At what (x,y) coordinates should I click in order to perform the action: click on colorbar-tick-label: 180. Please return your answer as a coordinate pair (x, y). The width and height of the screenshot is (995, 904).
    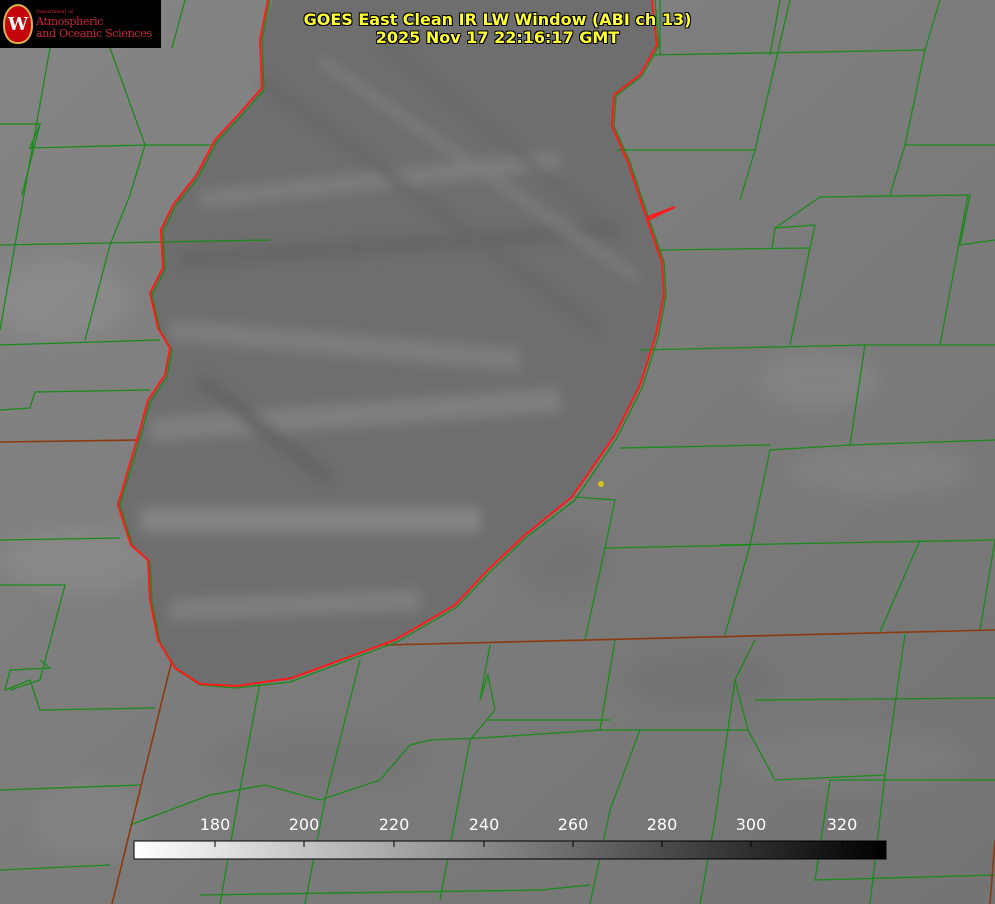
    Looking at the image, I should click on (215, 824).